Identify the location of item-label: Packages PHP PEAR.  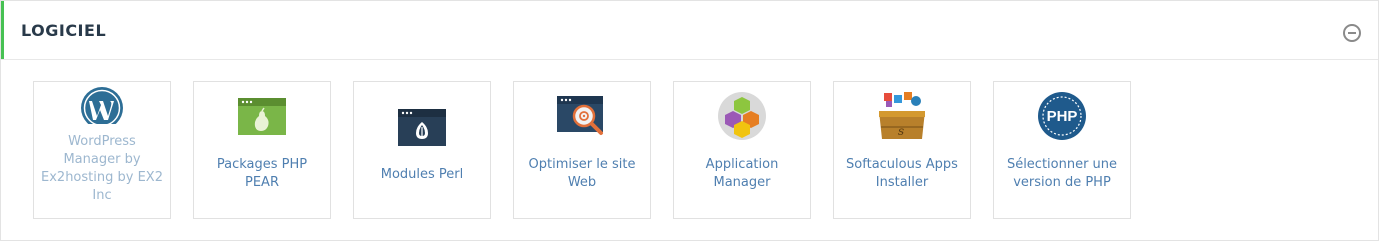
(262, 173).